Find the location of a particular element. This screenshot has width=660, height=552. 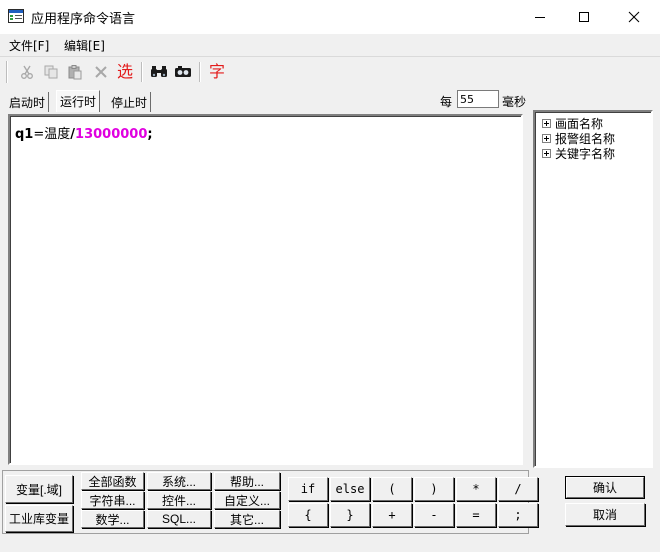

interval-input is located at coordinates (478, 99).